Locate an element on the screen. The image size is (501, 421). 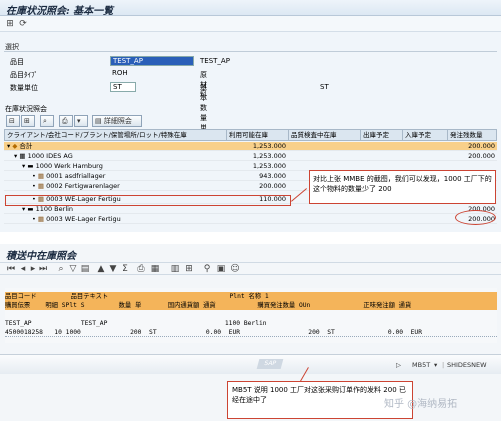
status-bar: SAP ▷ MB5T ▾ | SHIDESNEW is located at coordinates (250, 364).